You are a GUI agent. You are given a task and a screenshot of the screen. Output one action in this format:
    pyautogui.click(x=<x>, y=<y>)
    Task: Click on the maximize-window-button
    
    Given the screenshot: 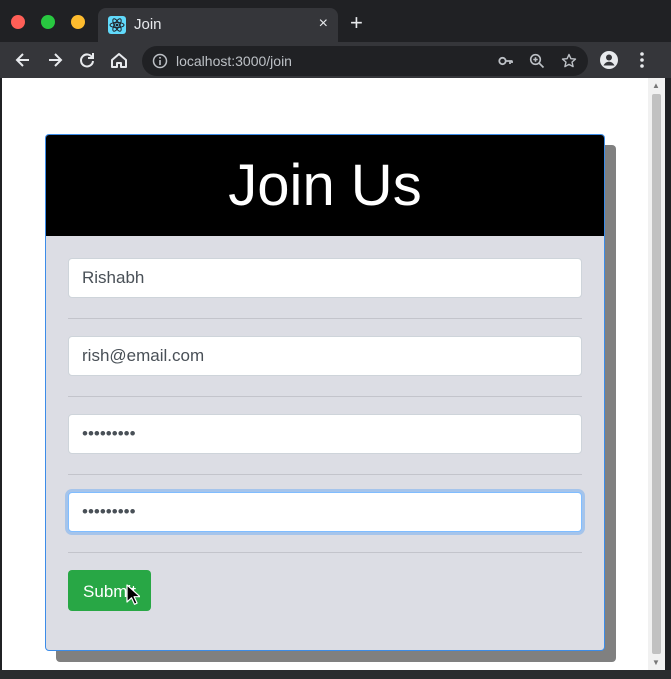 What is the action you would take?
    pyautogui.click(x=48, y=22)
    